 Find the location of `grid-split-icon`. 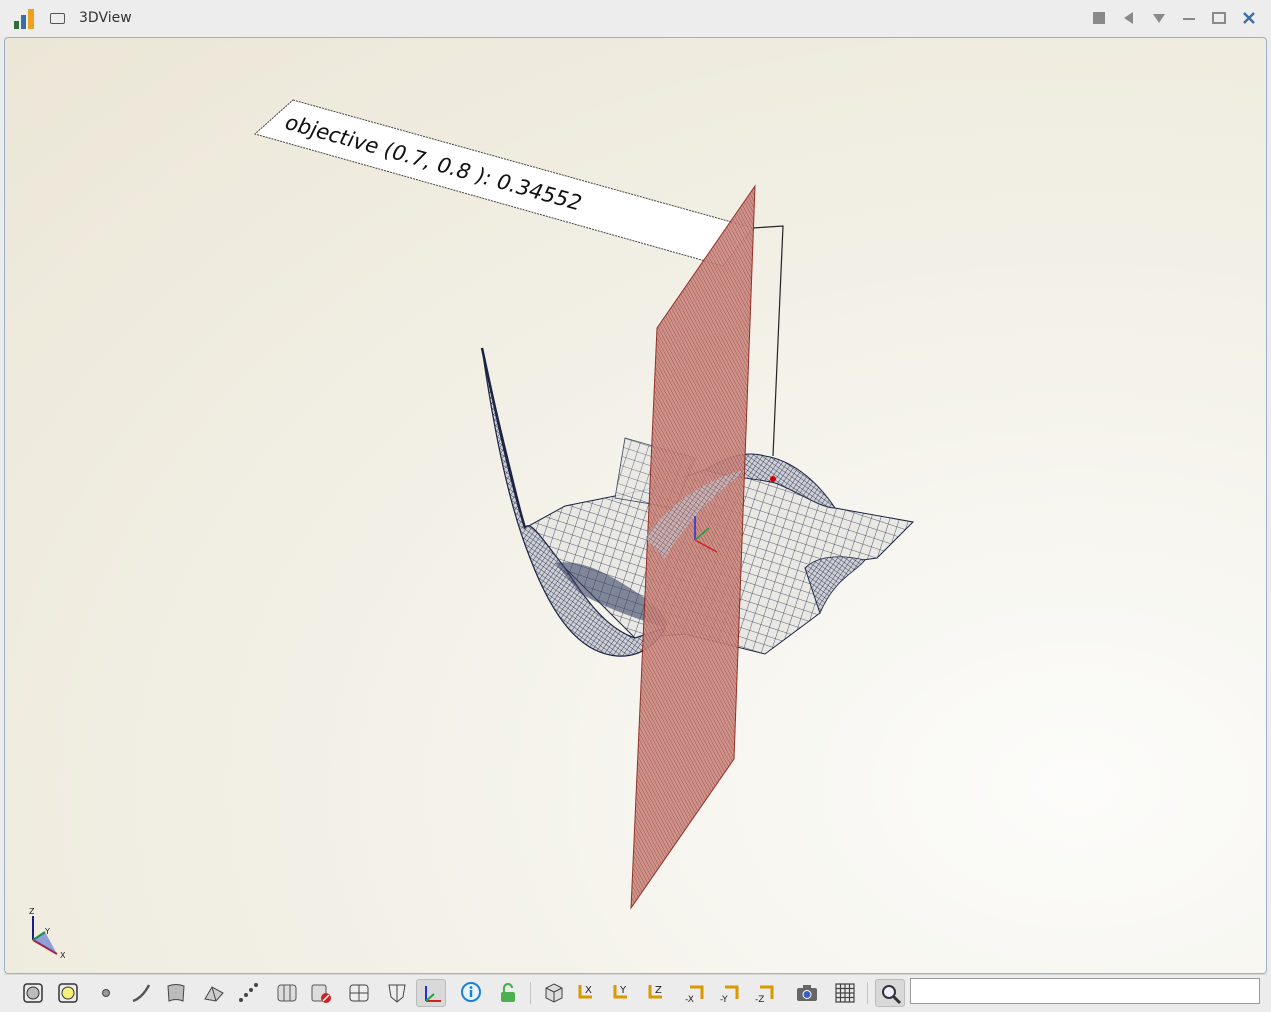

grid-split-icon is located at coordinates (359, 993).